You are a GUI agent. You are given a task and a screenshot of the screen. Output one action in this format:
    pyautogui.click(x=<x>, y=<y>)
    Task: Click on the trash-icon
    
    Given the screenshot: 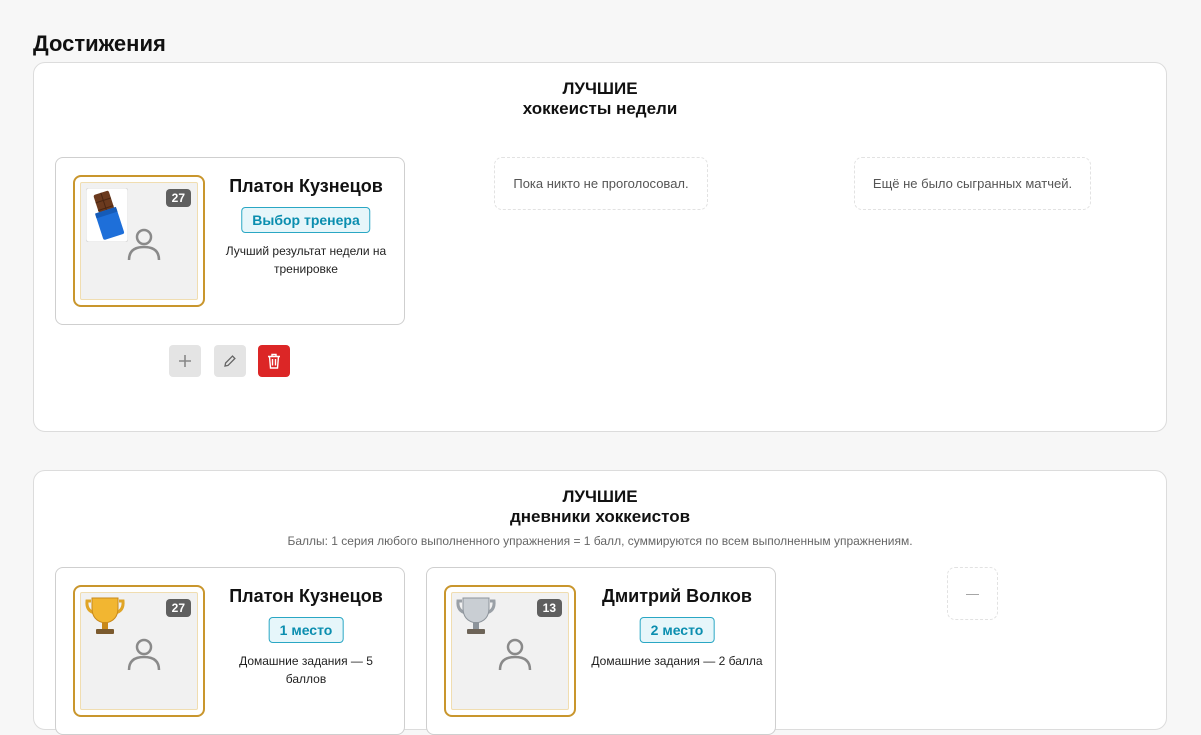 What is the action you would take?
    pyautogui.click(x=274, y=361)
    